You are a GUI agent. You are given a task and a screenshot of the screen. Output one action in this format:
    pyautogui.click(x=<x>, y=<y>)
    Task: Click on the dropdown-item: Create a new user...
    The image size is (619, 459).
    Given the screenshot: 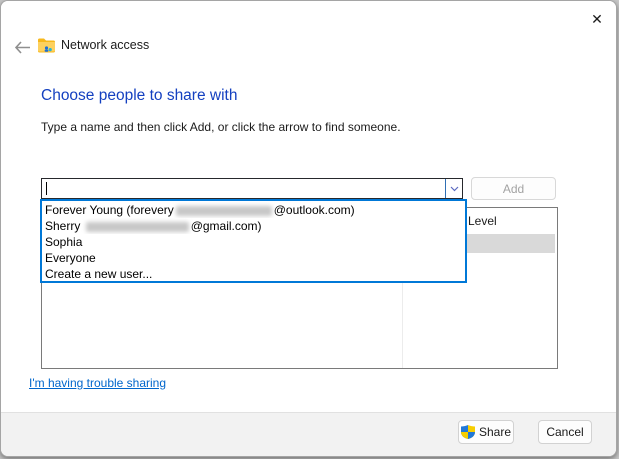 What is the action you would take?
    pyautogui.click(x=253, y=274)
    